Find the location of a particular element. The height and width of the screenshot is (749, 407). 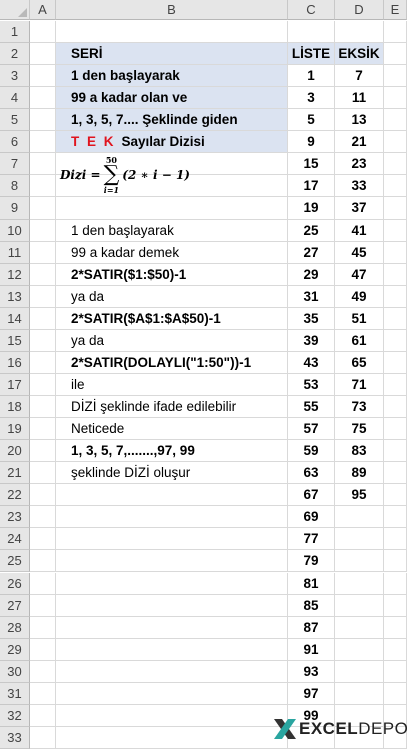

cell-a3 is located at coordinates (43, 76).